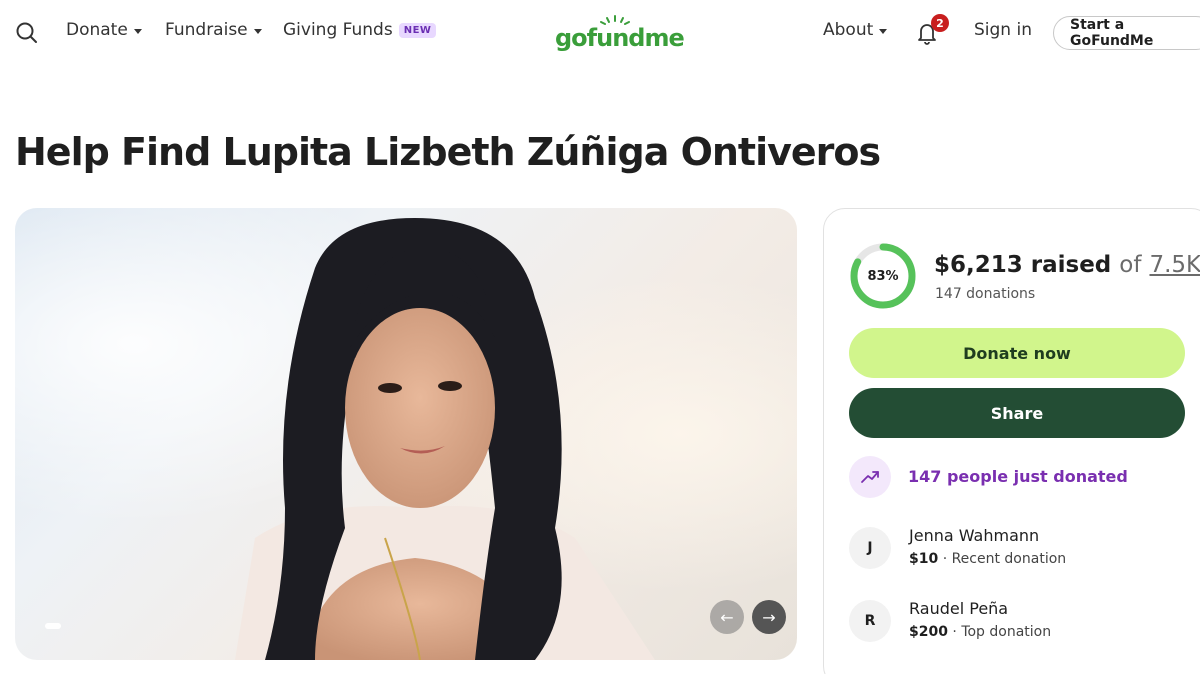  Describe the element at coordinates (1017, 413) in the screenshot. I see `share-button: Share` at that location.